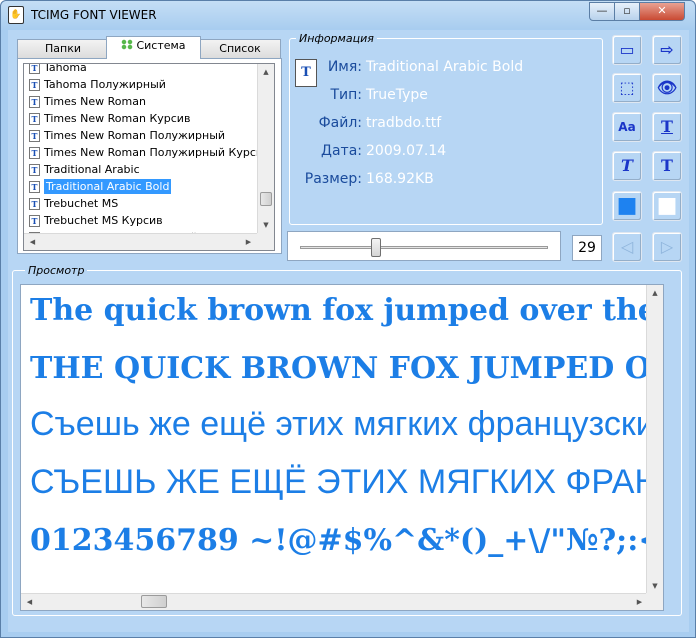  What do you see at coordinates (340, 123) in the screenshot?
I see `info-label: Файл:` at bounding box center [340, 123].